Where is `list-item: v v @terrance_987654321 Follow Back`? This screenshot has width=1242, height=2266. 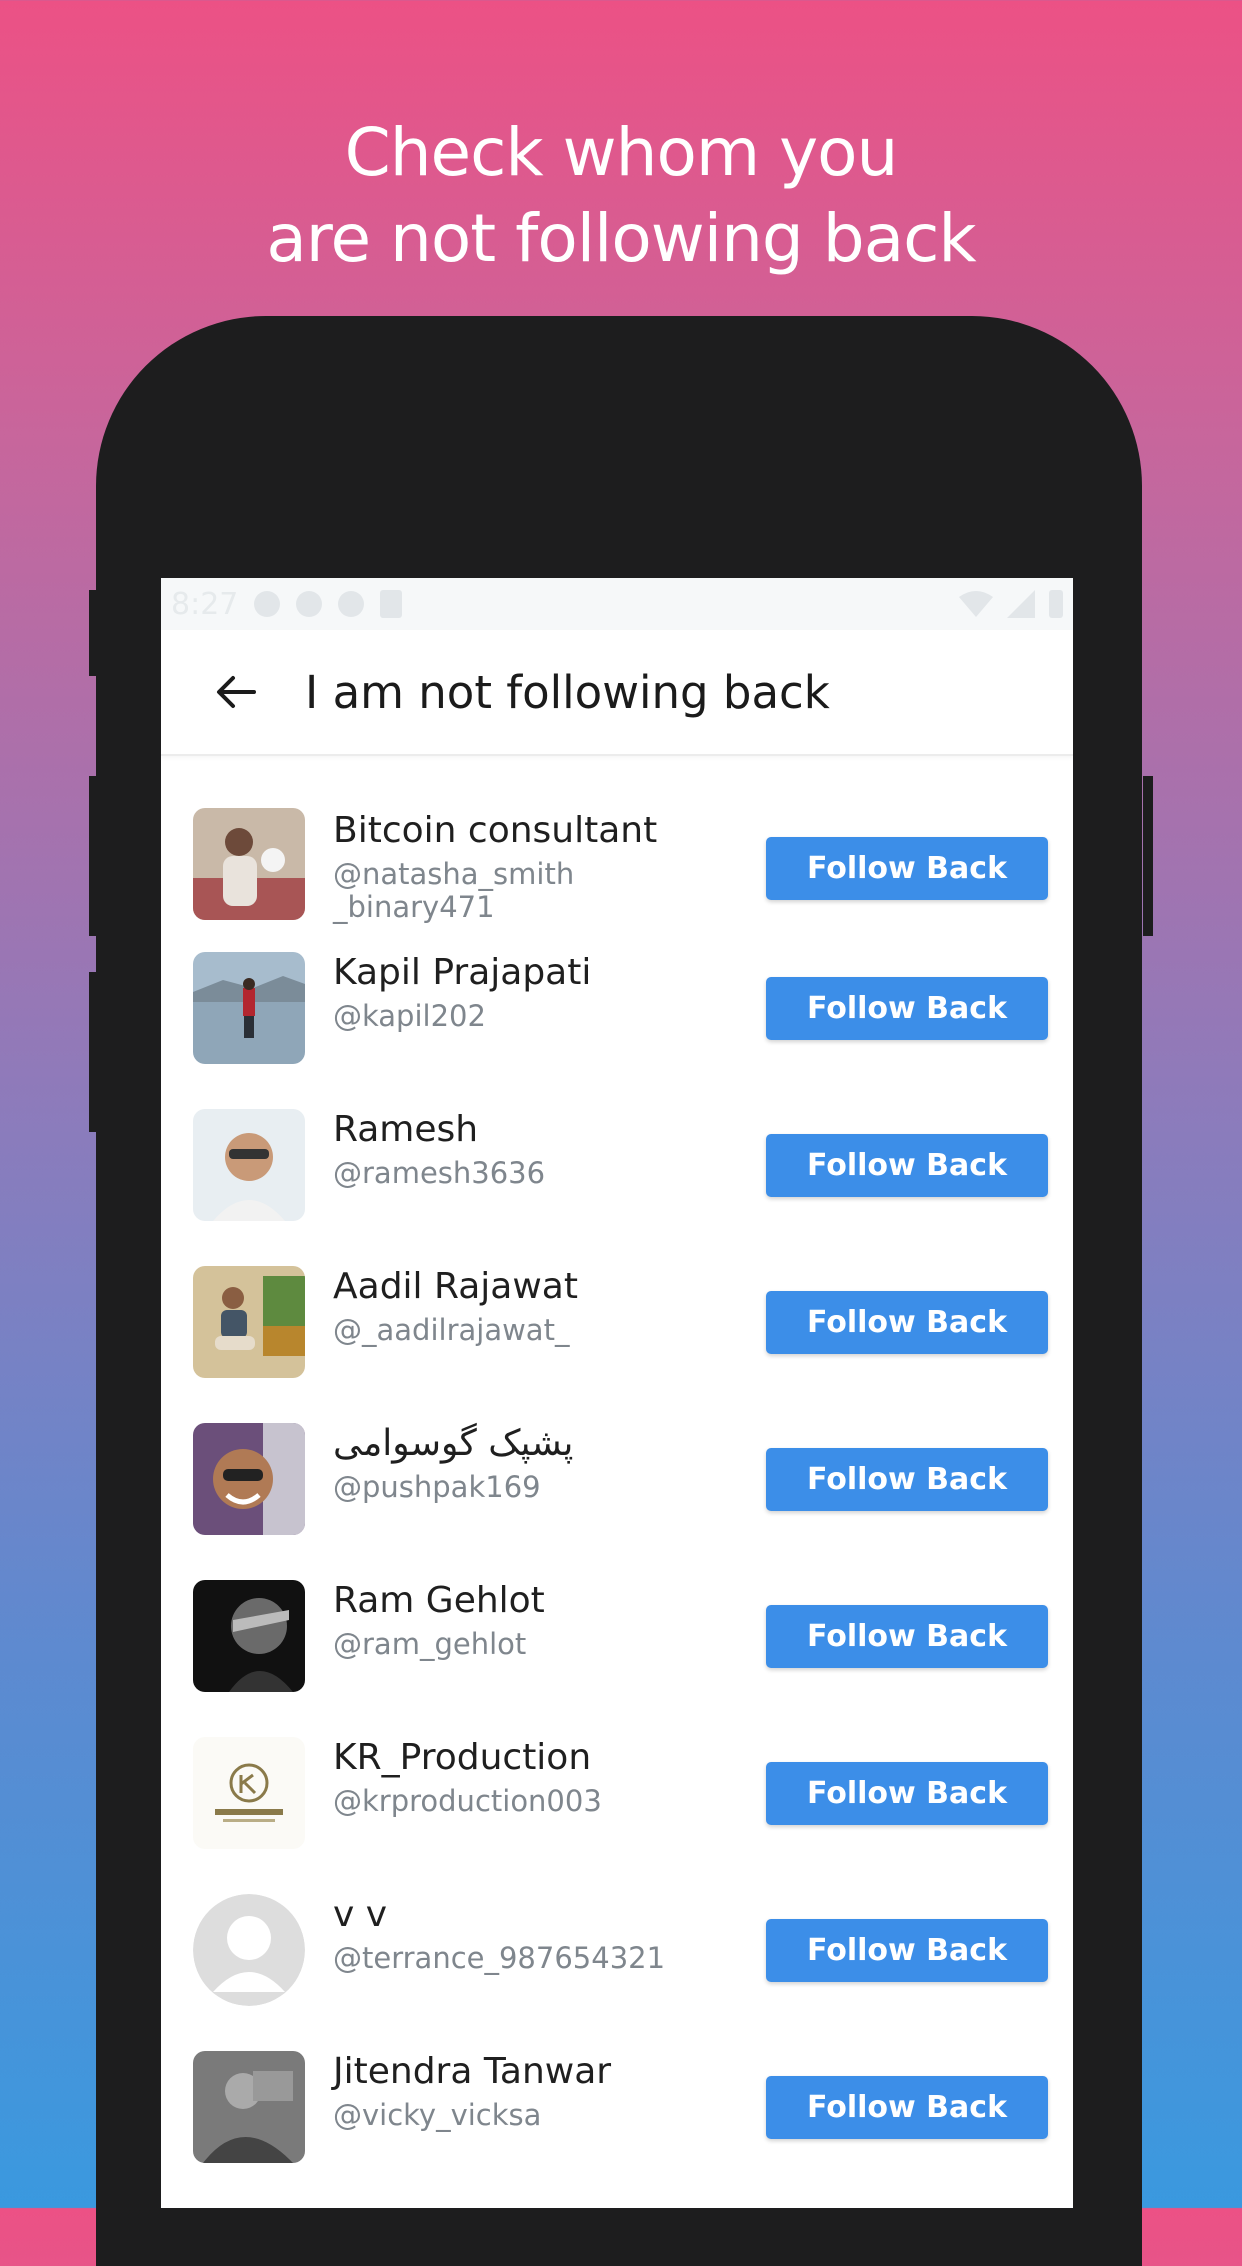
list-item: v v @terrance_987654321 Follow Back is located at coordinates (617, 1950).